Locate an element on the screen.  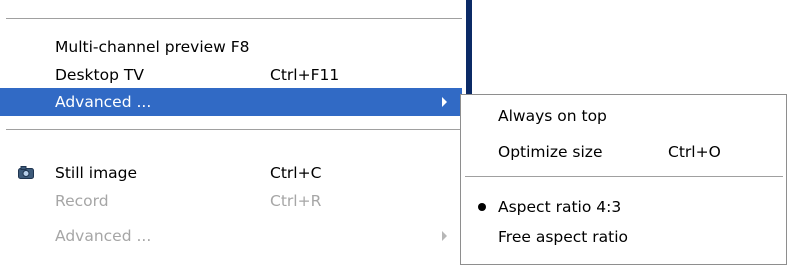
submenu-separator is located at coordinates (624, 177).